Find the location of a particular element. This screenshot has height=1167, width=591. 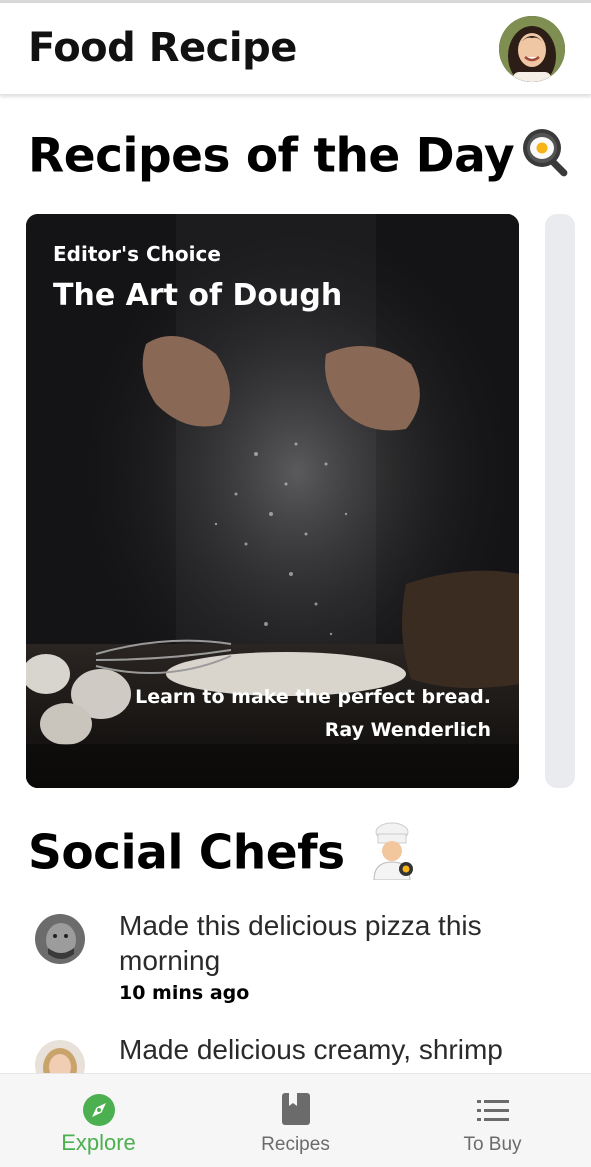

nav-explore: Explore is located at coordinates (98, 1120).